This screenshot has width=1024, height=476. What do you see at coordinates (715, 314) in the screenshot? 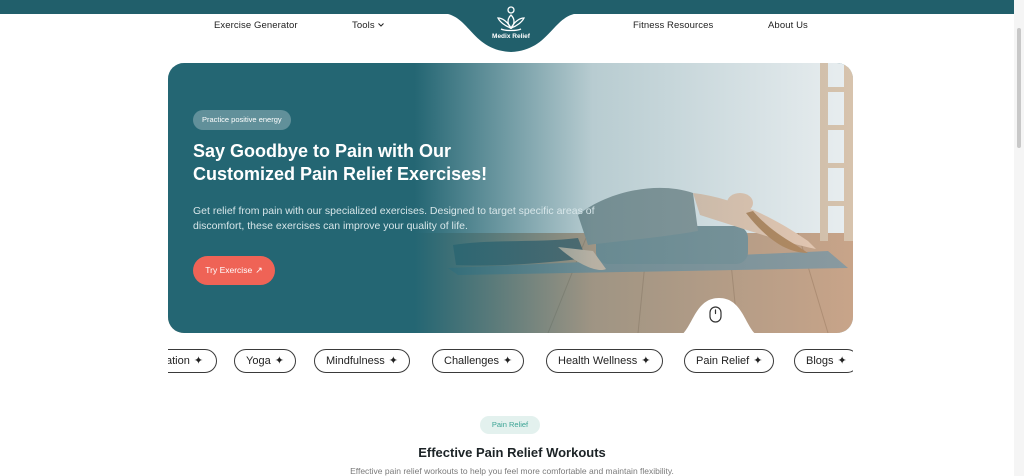
I see `mouse-icon` at bounding box center [715, 314].